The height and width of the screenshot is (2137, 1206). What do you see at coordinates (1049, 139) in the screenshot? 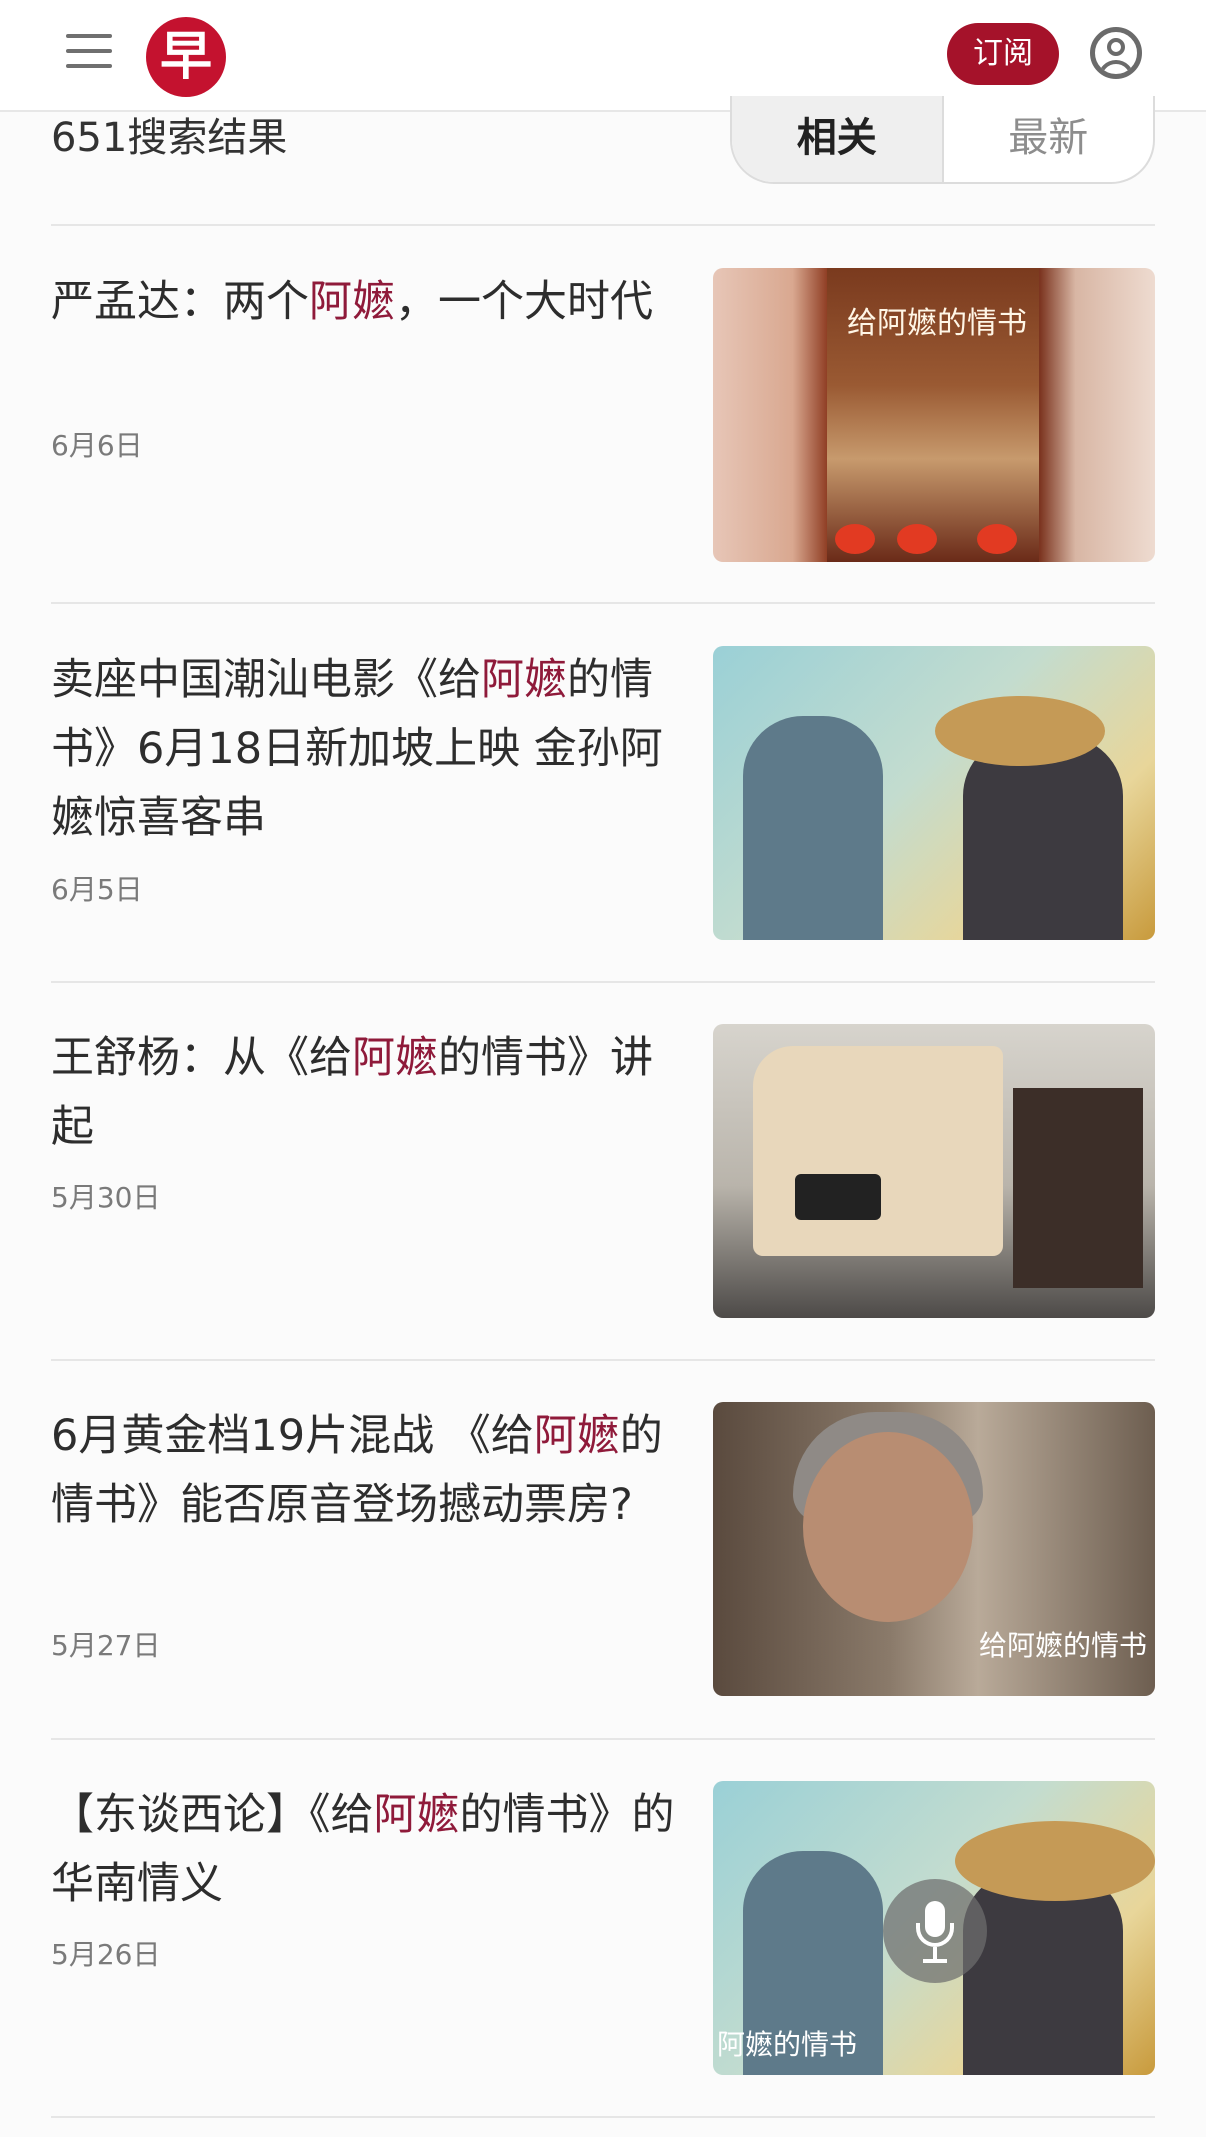
I see `tab-latest: 最新` at bounding box center [1049, 139].